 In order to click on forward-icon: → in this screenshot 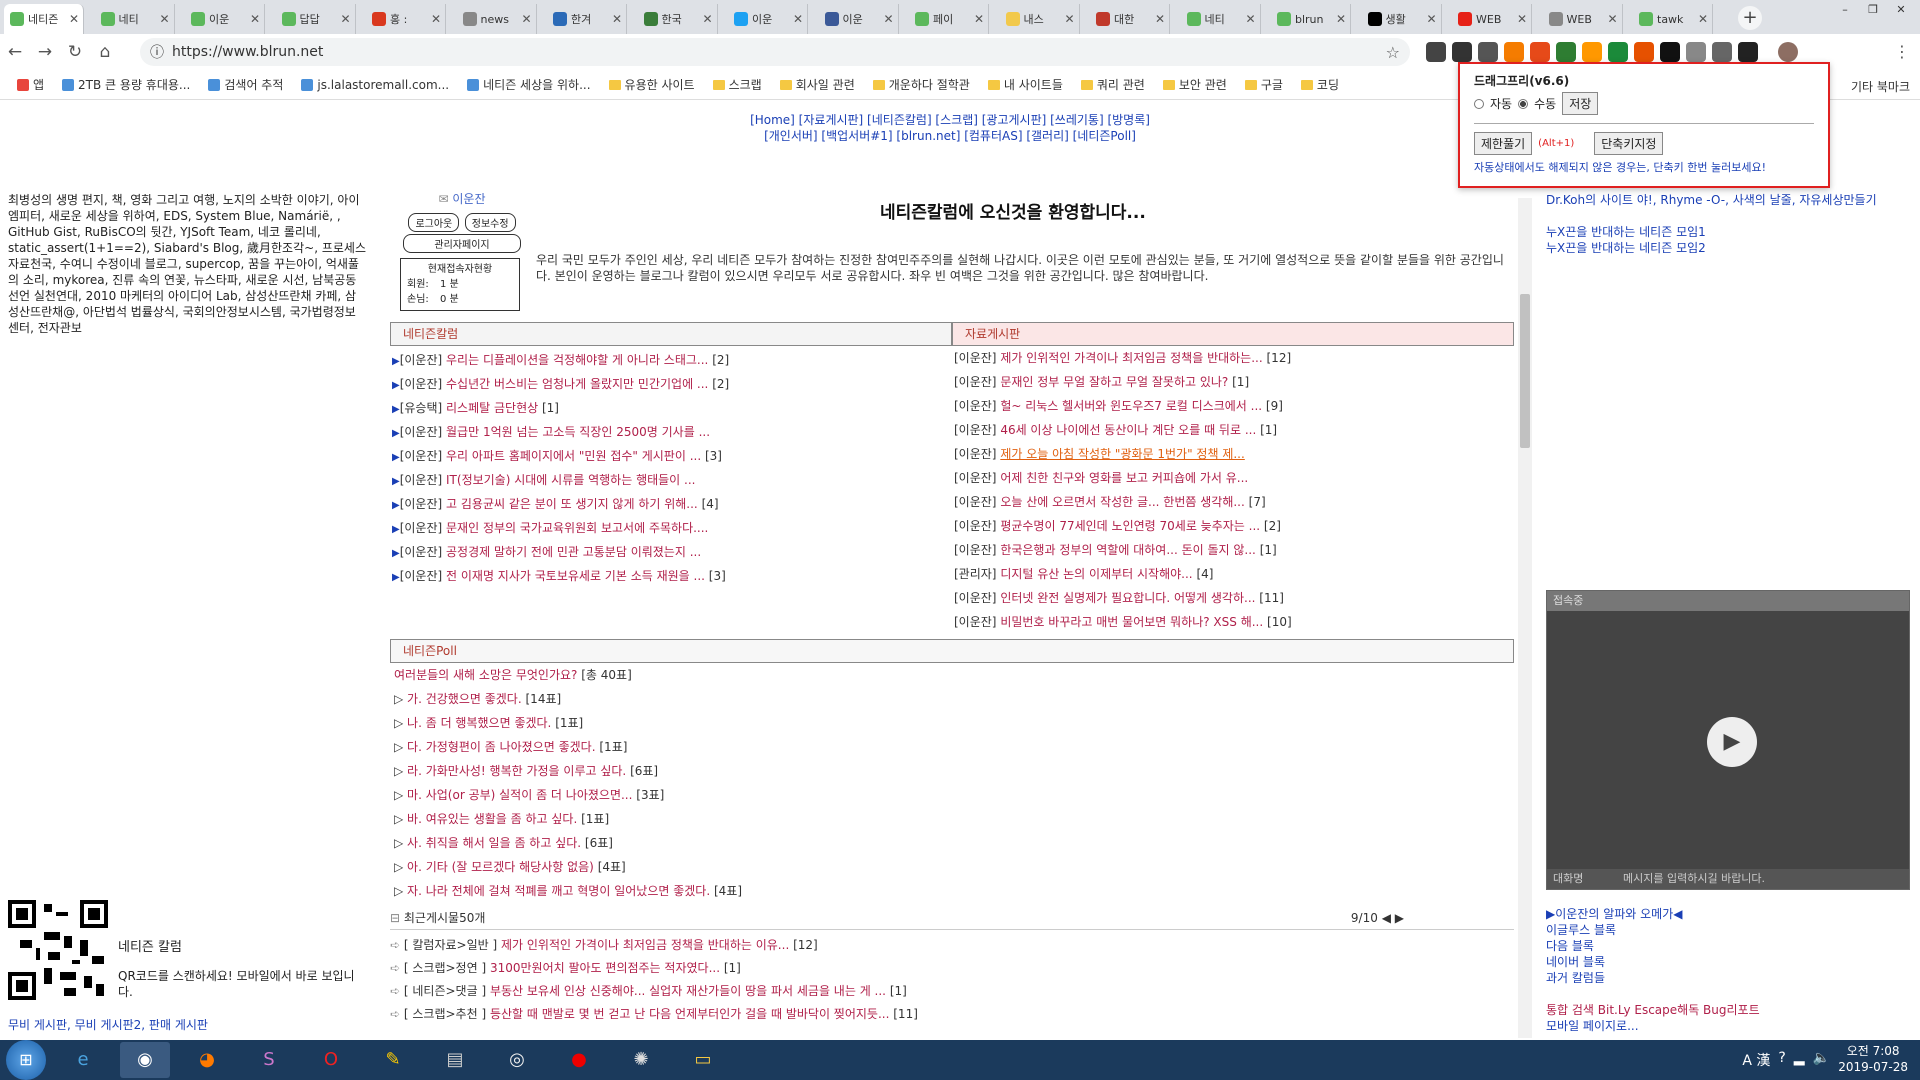, I will do `click(45, 52)`.